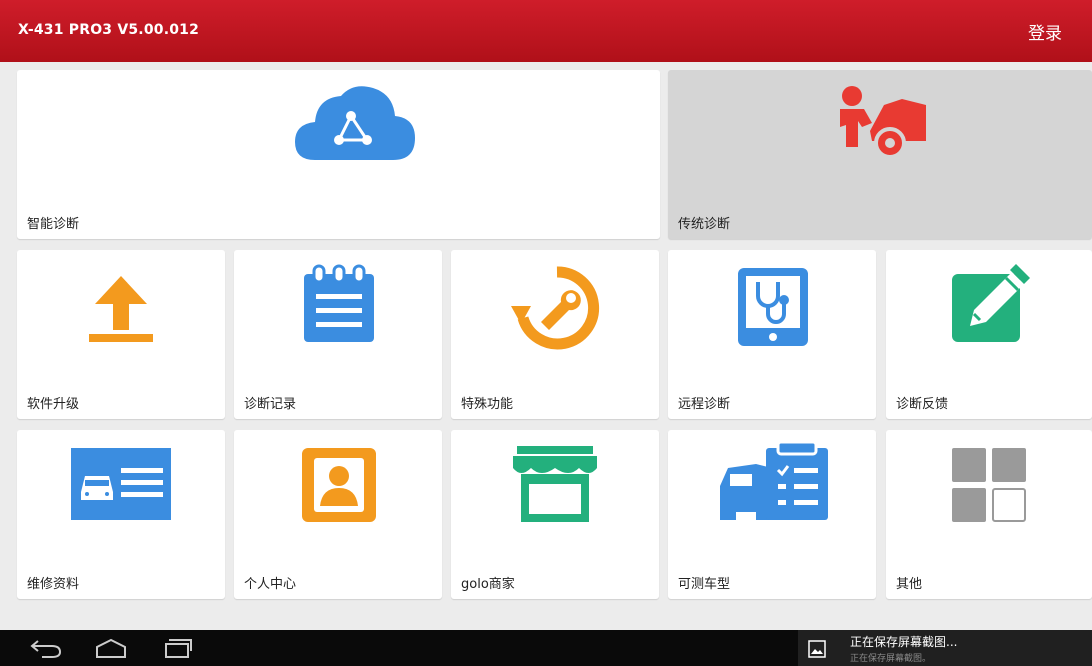 The image size is (1092, 666). I want to click on home-icon, so click(111, 648).